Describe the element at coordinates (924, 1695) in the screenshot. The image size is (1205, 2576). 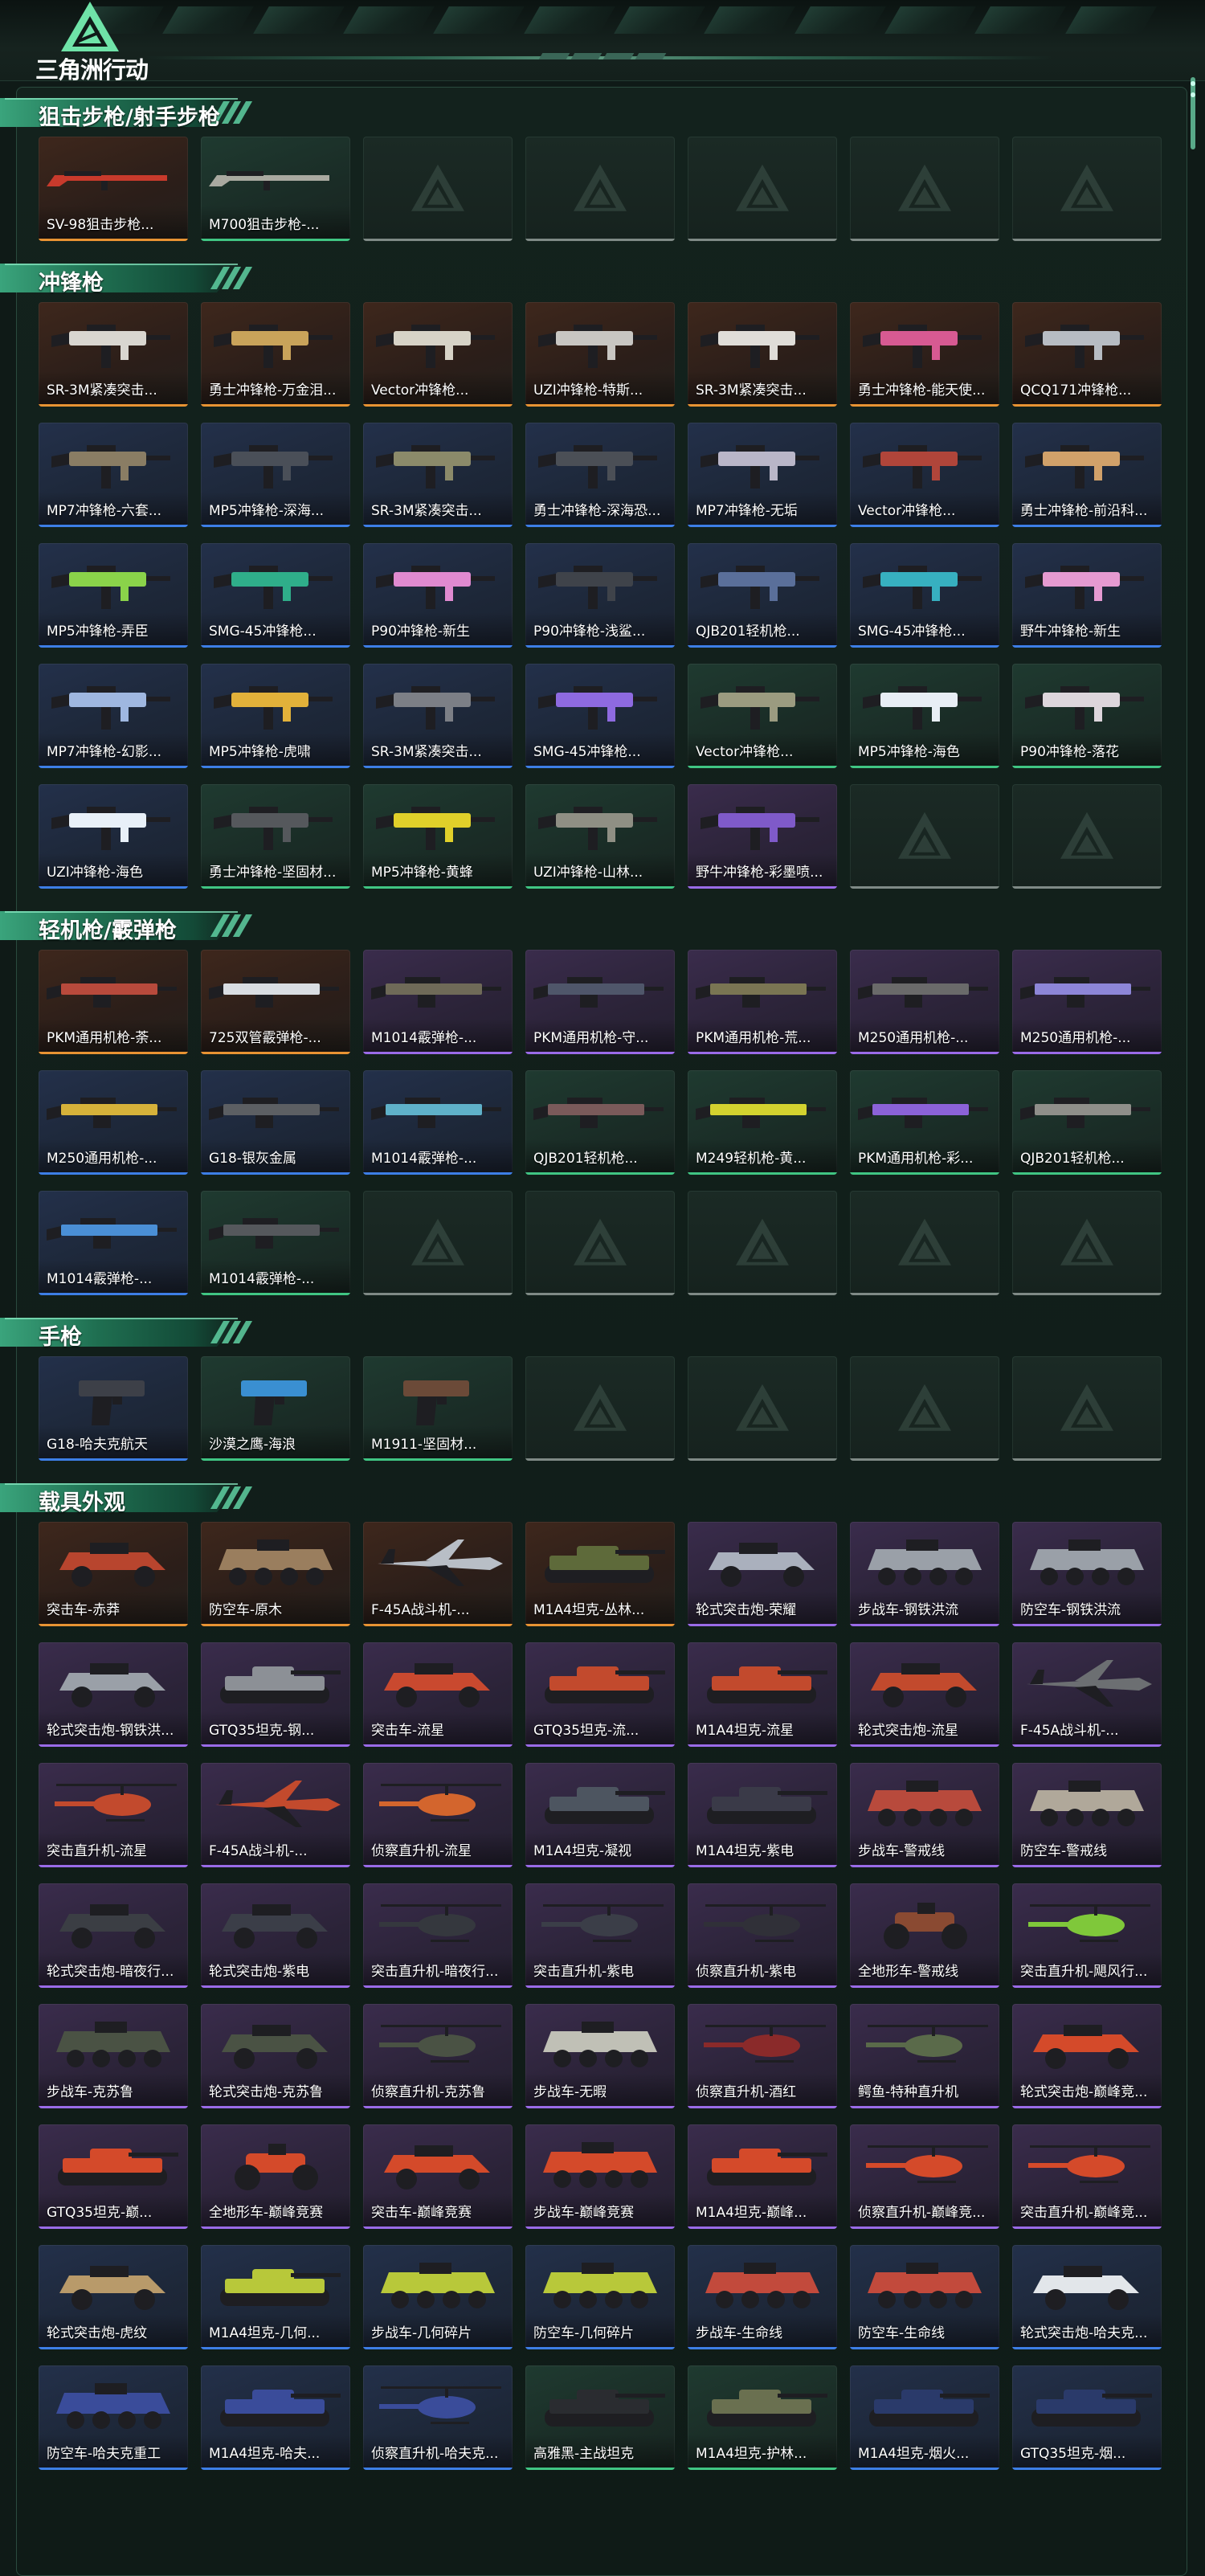
I see `skin-card: 轮式突击炮-流星` at that location.